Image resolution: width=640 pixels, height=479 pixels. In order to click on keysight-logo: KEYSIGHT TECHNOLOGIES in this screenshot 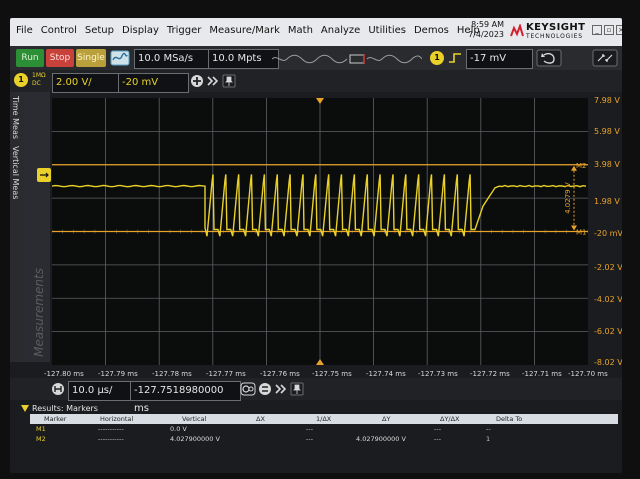, I will do `click(547, 32)`.